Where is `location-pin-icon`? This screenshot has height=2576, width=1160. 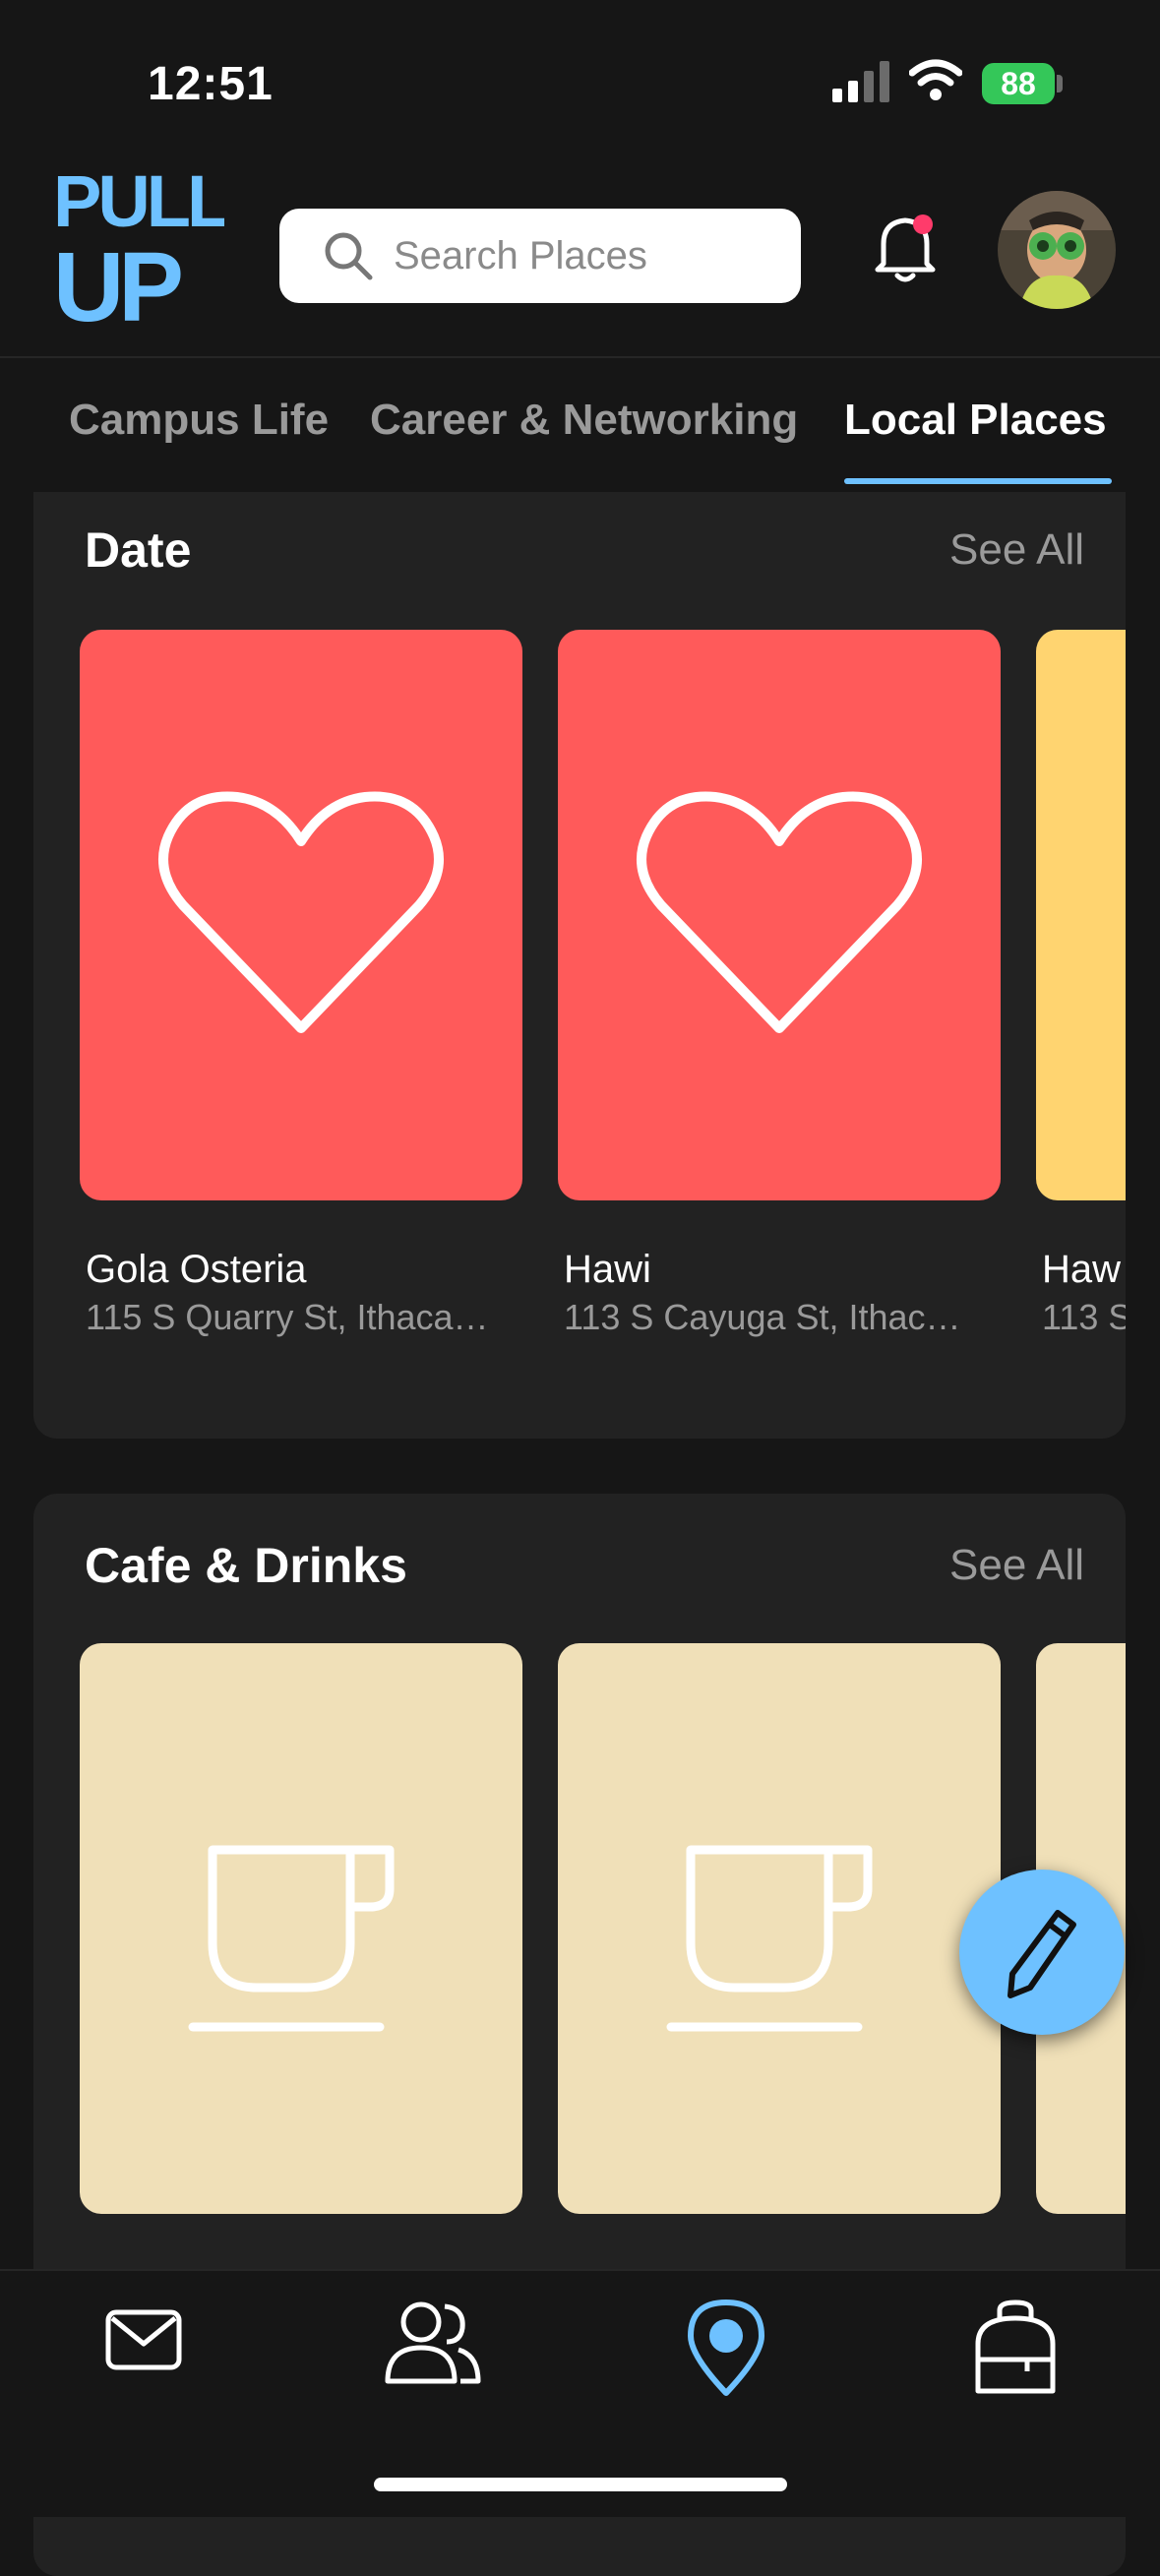 location-pin-icon is located at coordinates (726, 2348).